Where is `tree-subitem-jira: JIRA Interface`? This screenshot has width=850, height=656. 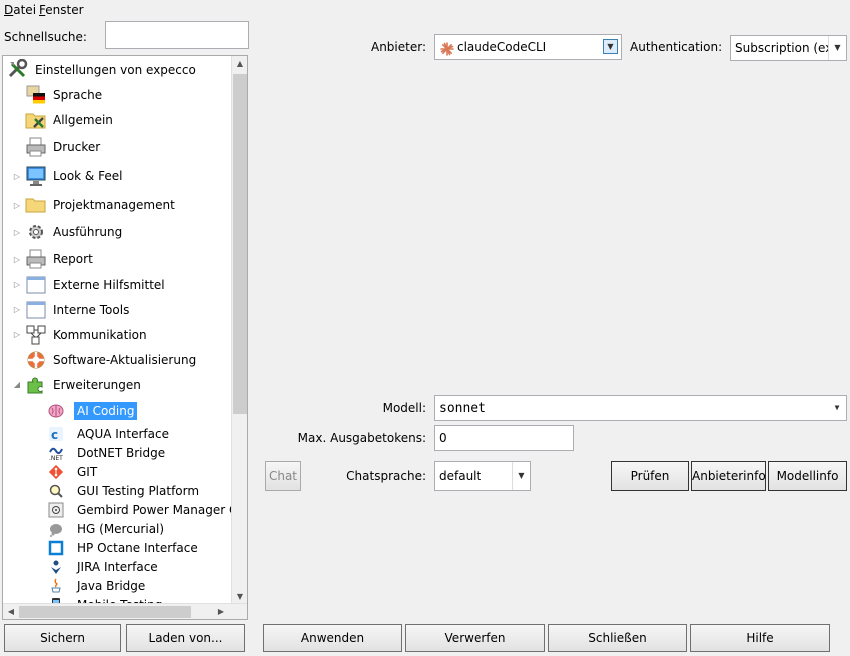 tree-subitem-jira: JIRA Interface is located at coordinates (103, 567).